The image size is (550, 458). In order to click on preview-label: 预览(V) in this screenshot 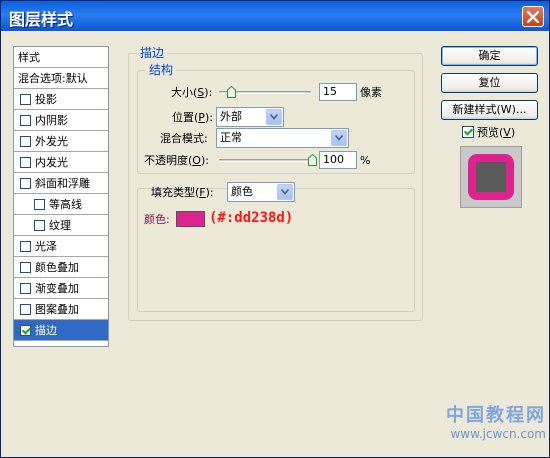, I will do `click(496, 132)`.